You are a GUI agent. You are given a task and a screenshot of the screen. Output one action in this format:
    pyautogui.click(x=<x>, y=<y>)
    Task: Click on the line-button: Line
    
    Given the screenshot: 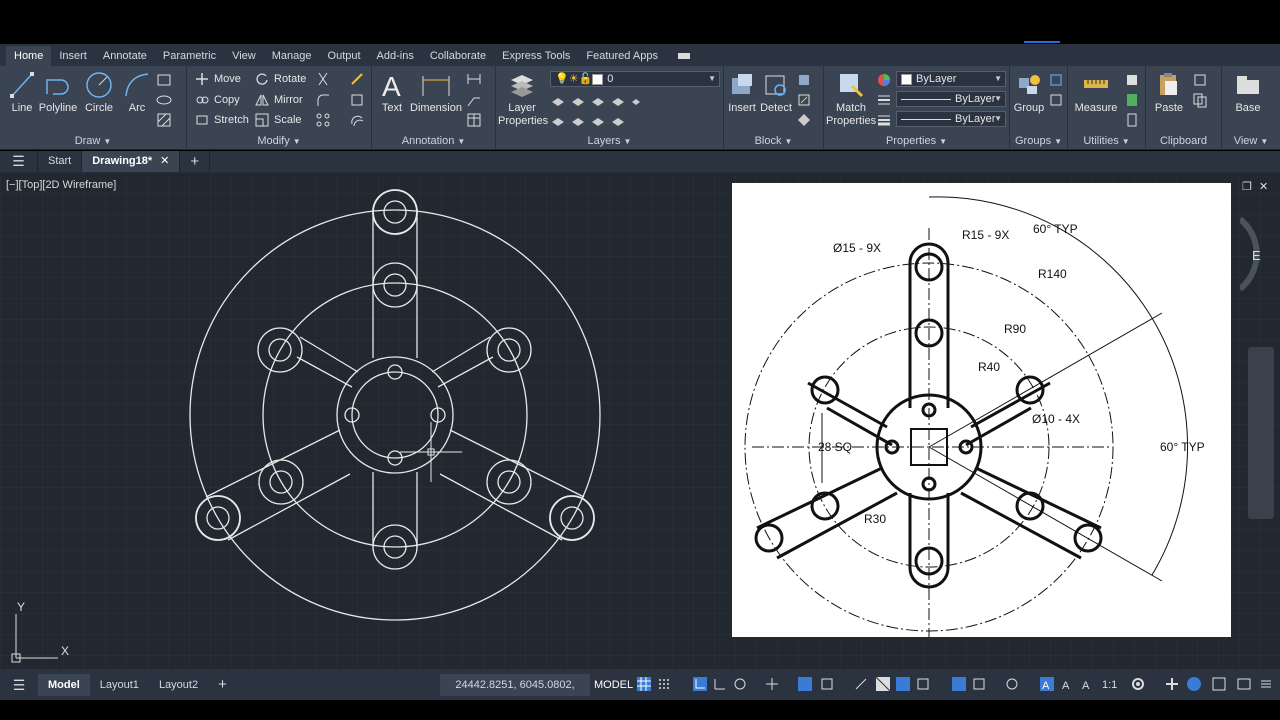 What is the action you would take?
    pyautogui.click(x=22, y=92)
    